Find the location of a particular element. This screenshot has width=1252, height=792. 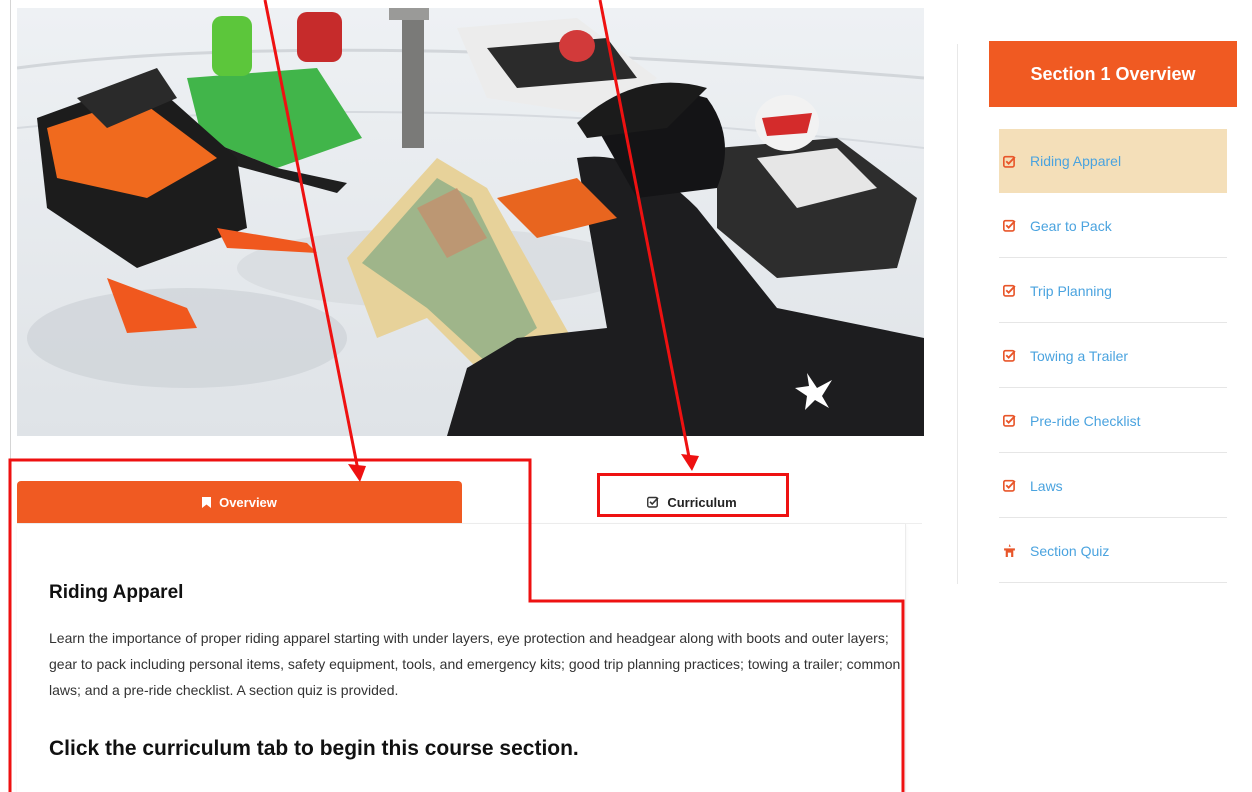

sidebar-item-gear-to-pack: Gear to Pack is located at coordinates (1113, 226).